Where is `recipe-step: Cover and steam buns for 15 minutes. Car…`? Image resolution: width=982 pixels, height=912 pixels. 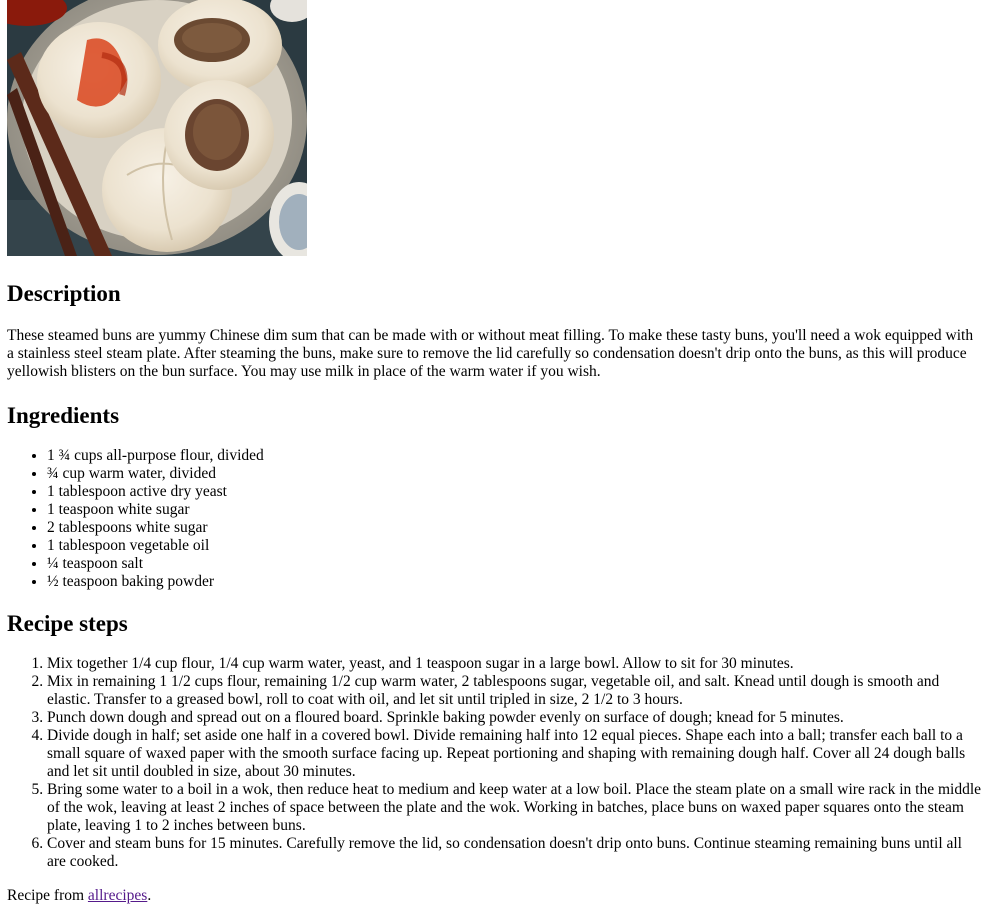 recipe-step: Cover and steam buns for 15 minutes. Car… is located at coordinates (514, 853).